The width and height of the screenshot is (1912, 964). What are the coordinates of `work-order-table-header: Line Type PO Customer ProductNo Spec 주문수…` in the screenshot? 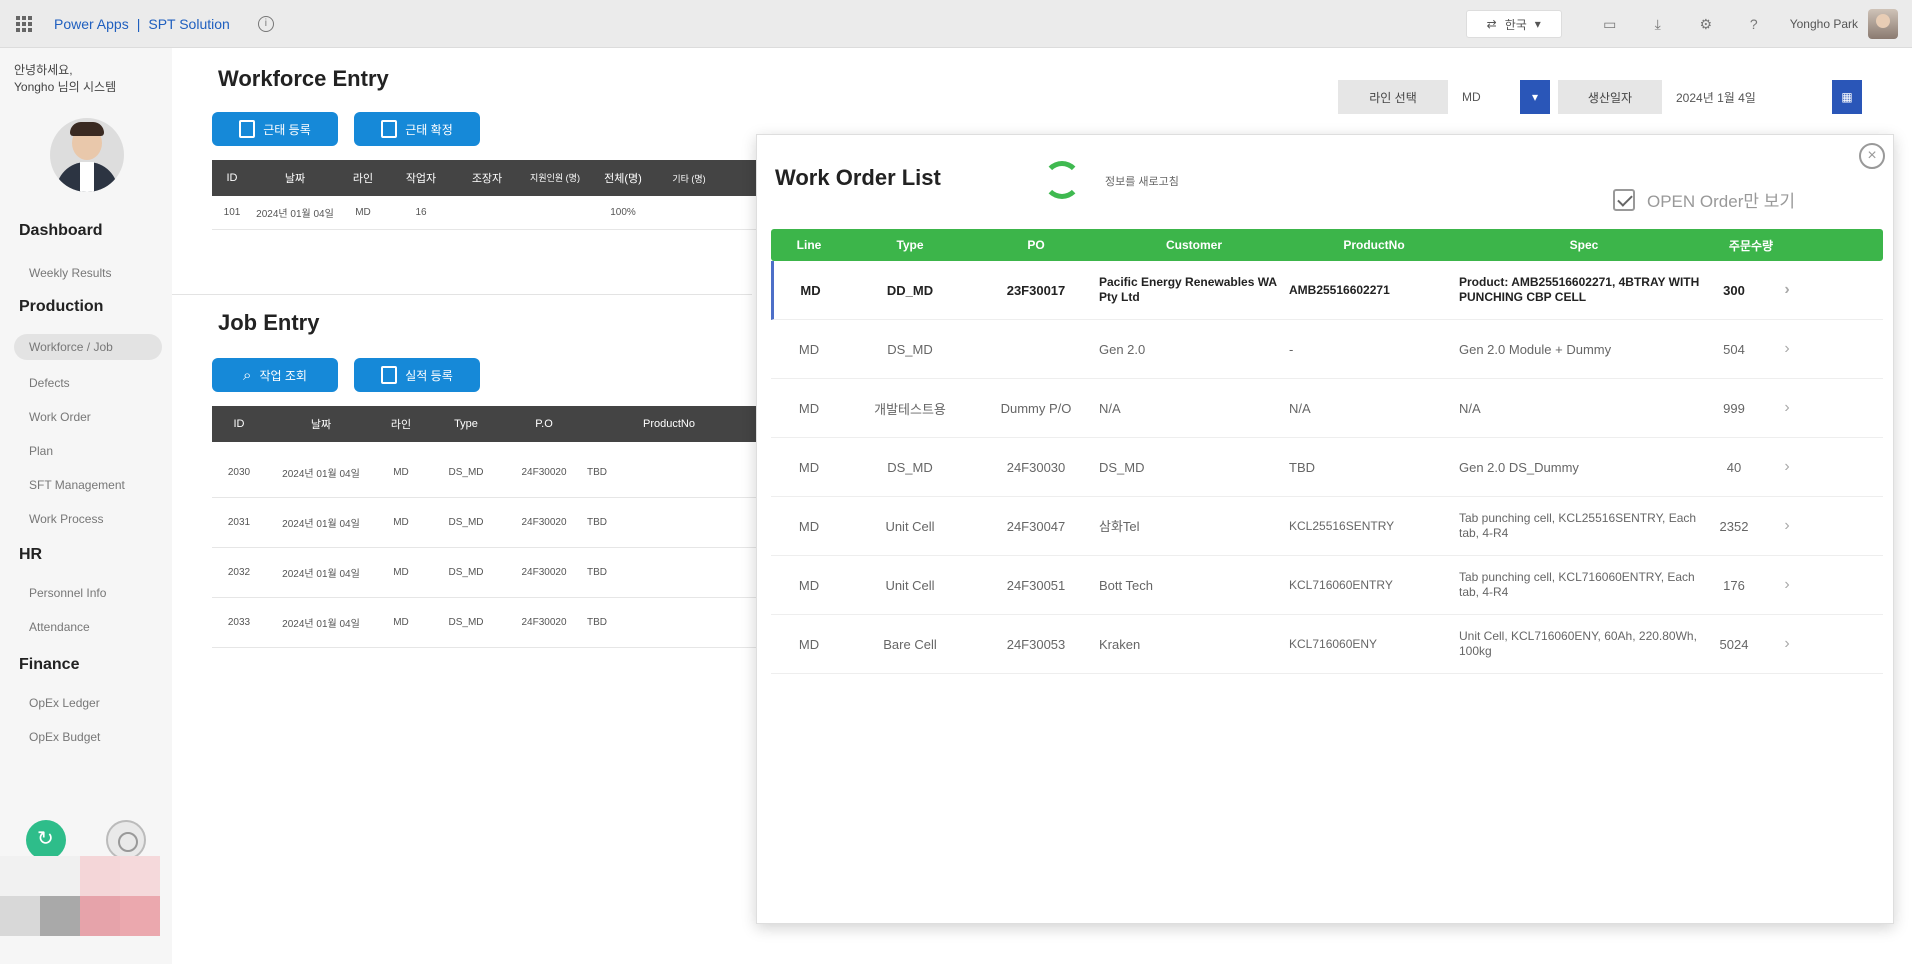 It's located at (1327, 245).